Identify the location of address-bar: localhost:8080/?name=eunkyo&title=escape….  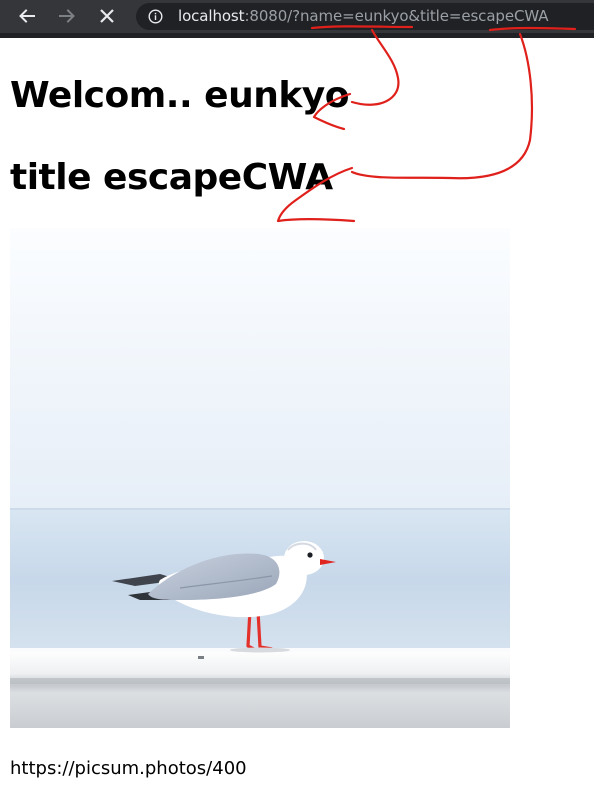
(365, 16).